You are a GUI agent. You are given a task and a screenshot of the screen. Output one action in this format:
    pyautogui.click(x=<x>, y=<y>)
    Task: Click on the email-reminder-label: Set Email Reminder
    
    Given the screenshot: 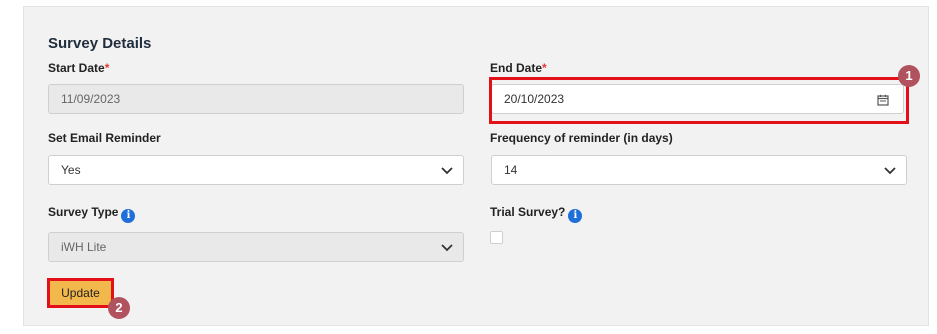 What is the action you would take?
    pyautogui.click(x=104, y=138)
    